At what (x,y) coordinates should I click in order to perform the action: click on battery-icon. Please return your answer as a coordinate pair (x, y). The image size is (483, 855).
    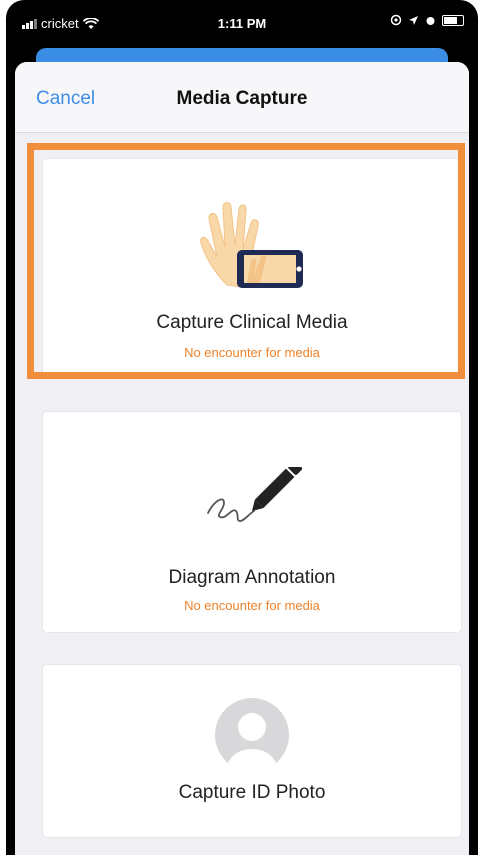
    Looking at the image, I should click on (453, 20).